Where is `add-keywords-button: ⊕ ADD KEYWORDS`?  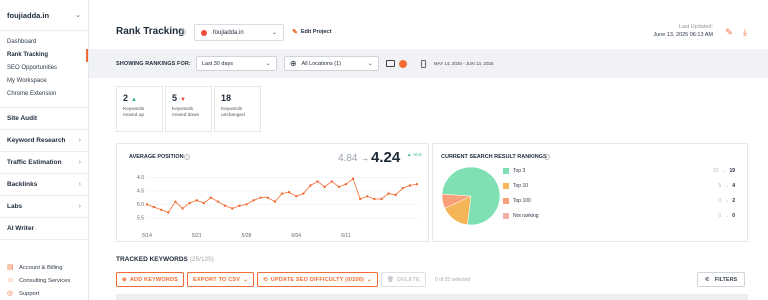
add-keywords-button: ⊕ ADD KEYWORDS is located at coordinates (150, 279).